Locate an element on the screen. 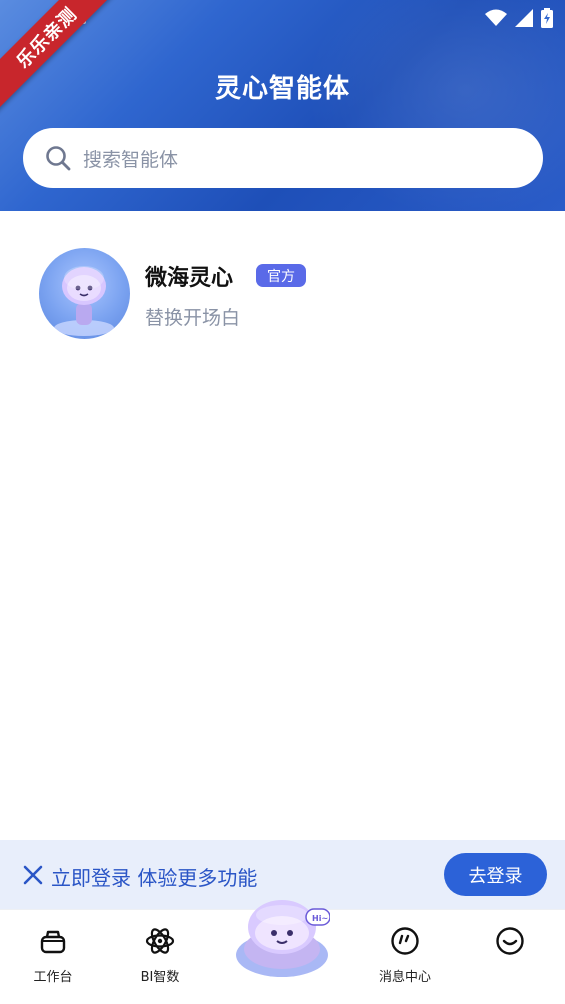  tab-assistant: Hi~ is located at coordinates (282, 937).